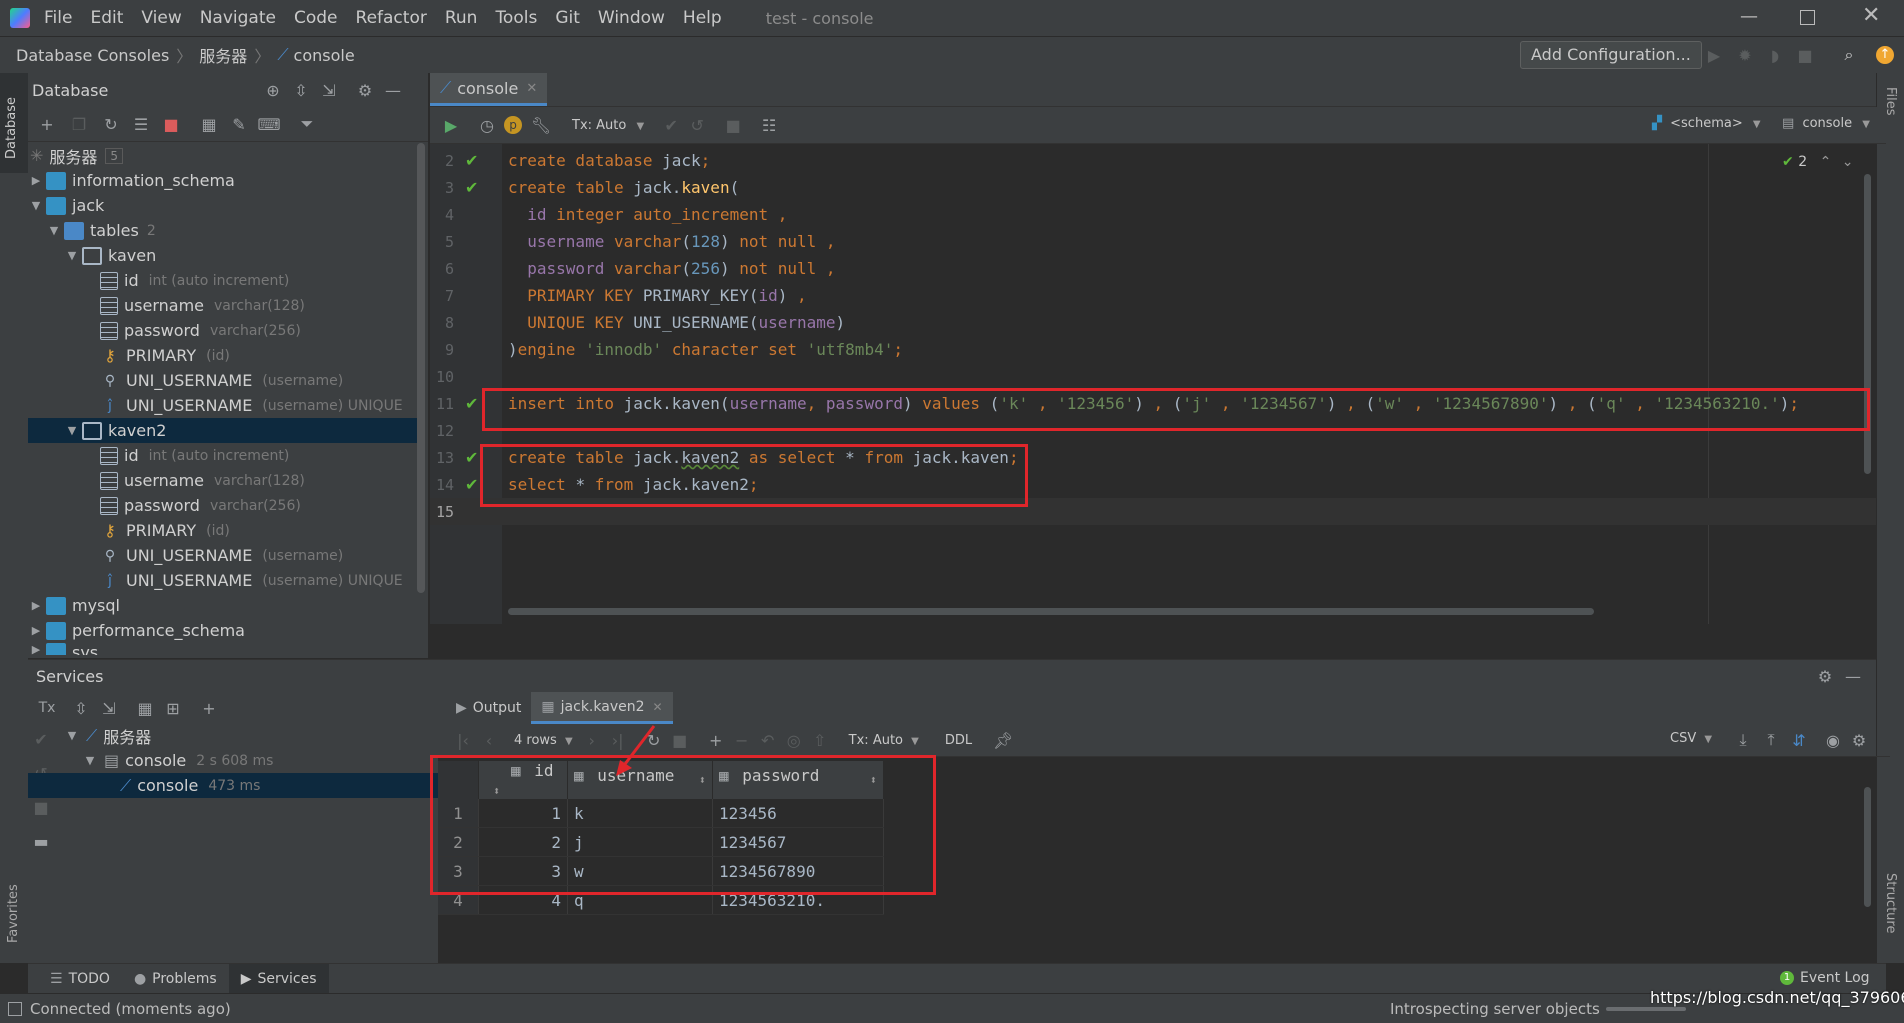 Image resolution: width=1904 pixels, height=1023 pixels. I want to click on todo-tab: ☰ TODO, so click(80, 979).